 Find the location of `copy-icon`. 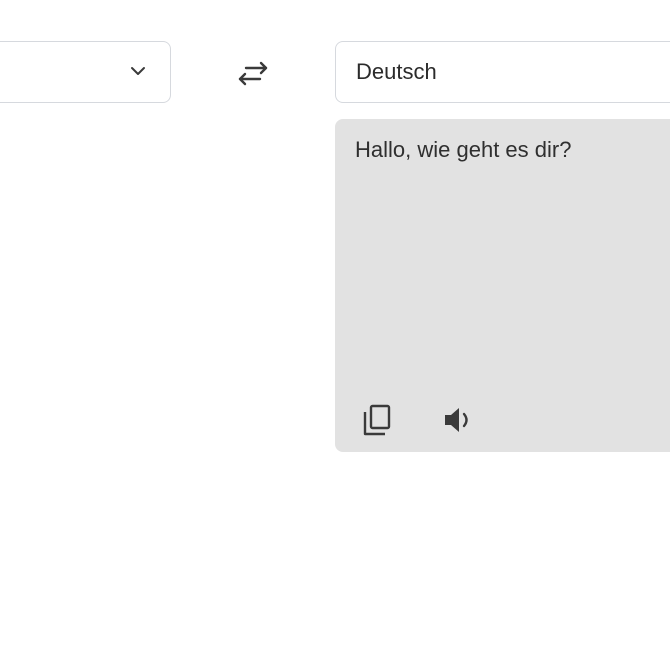

copy-icon is located at coordinates (377, 420).